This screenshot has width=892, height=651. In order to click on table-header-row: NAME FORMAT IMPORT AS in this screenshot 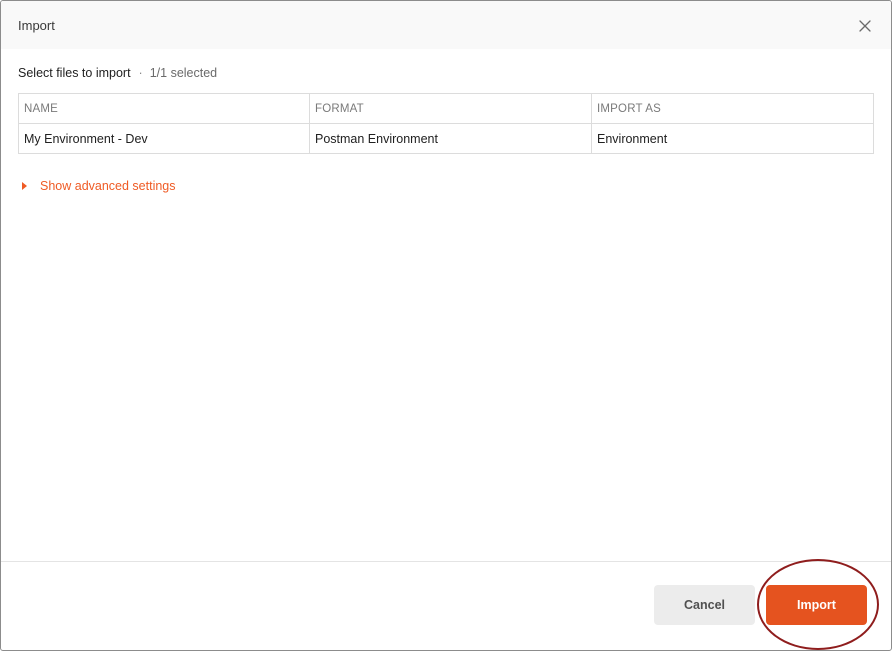, I will do `click(446, 108)`.